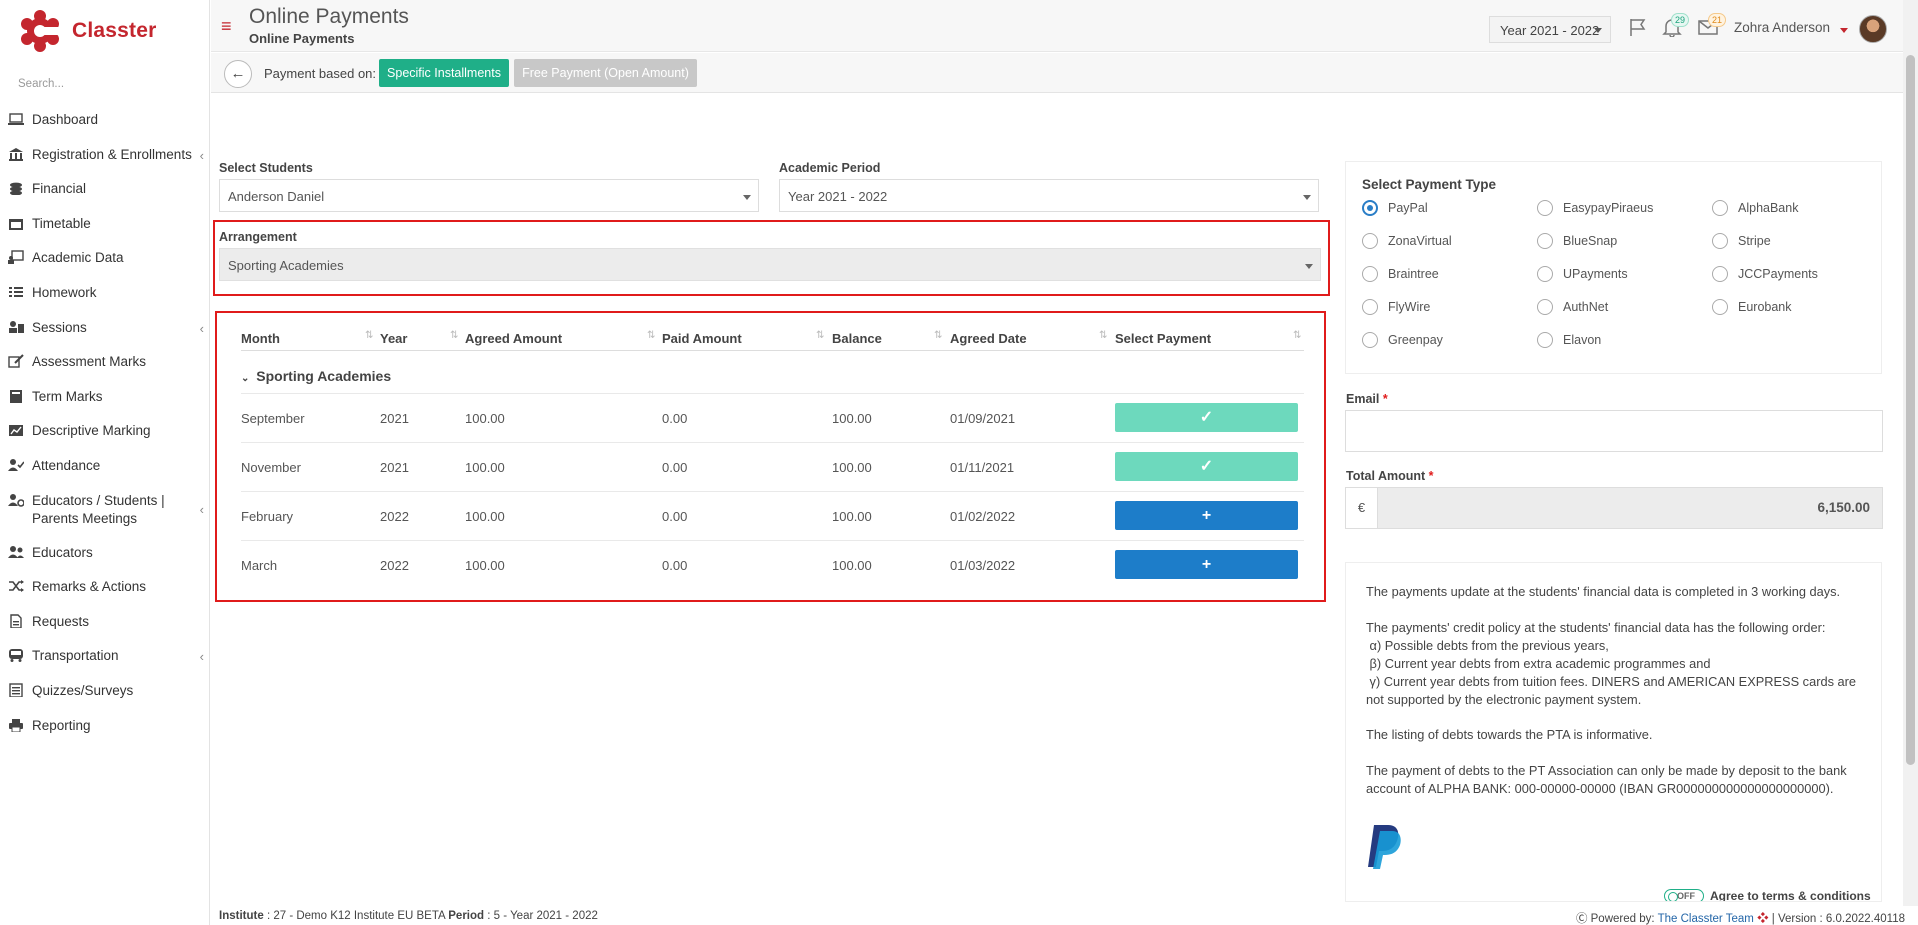  I want to click on sidebar-item: Assessment Marks, so click(105, 370).